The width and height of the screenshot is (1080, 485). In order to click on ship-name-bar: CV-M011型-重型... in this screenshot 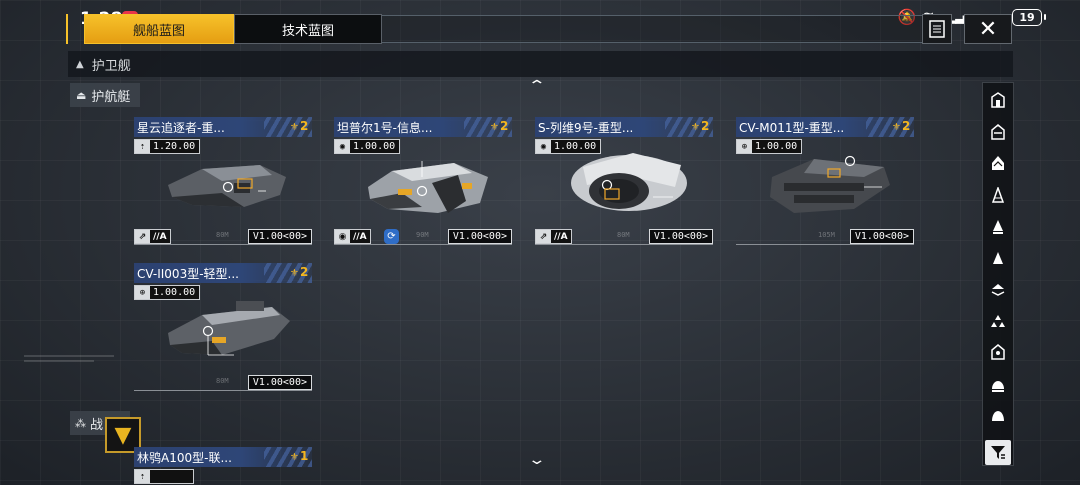, I will do `click(825, 127)`.